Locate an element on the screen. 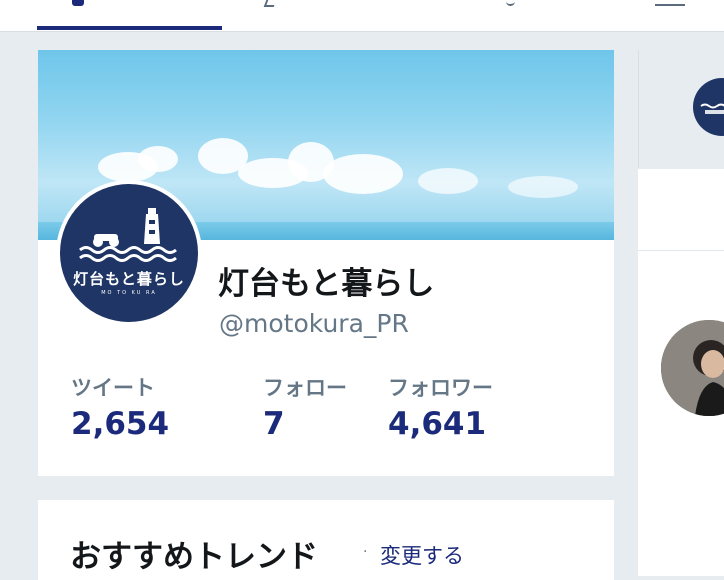 The image size is (724, 580). top-nav is located at coordinates (362, 16).